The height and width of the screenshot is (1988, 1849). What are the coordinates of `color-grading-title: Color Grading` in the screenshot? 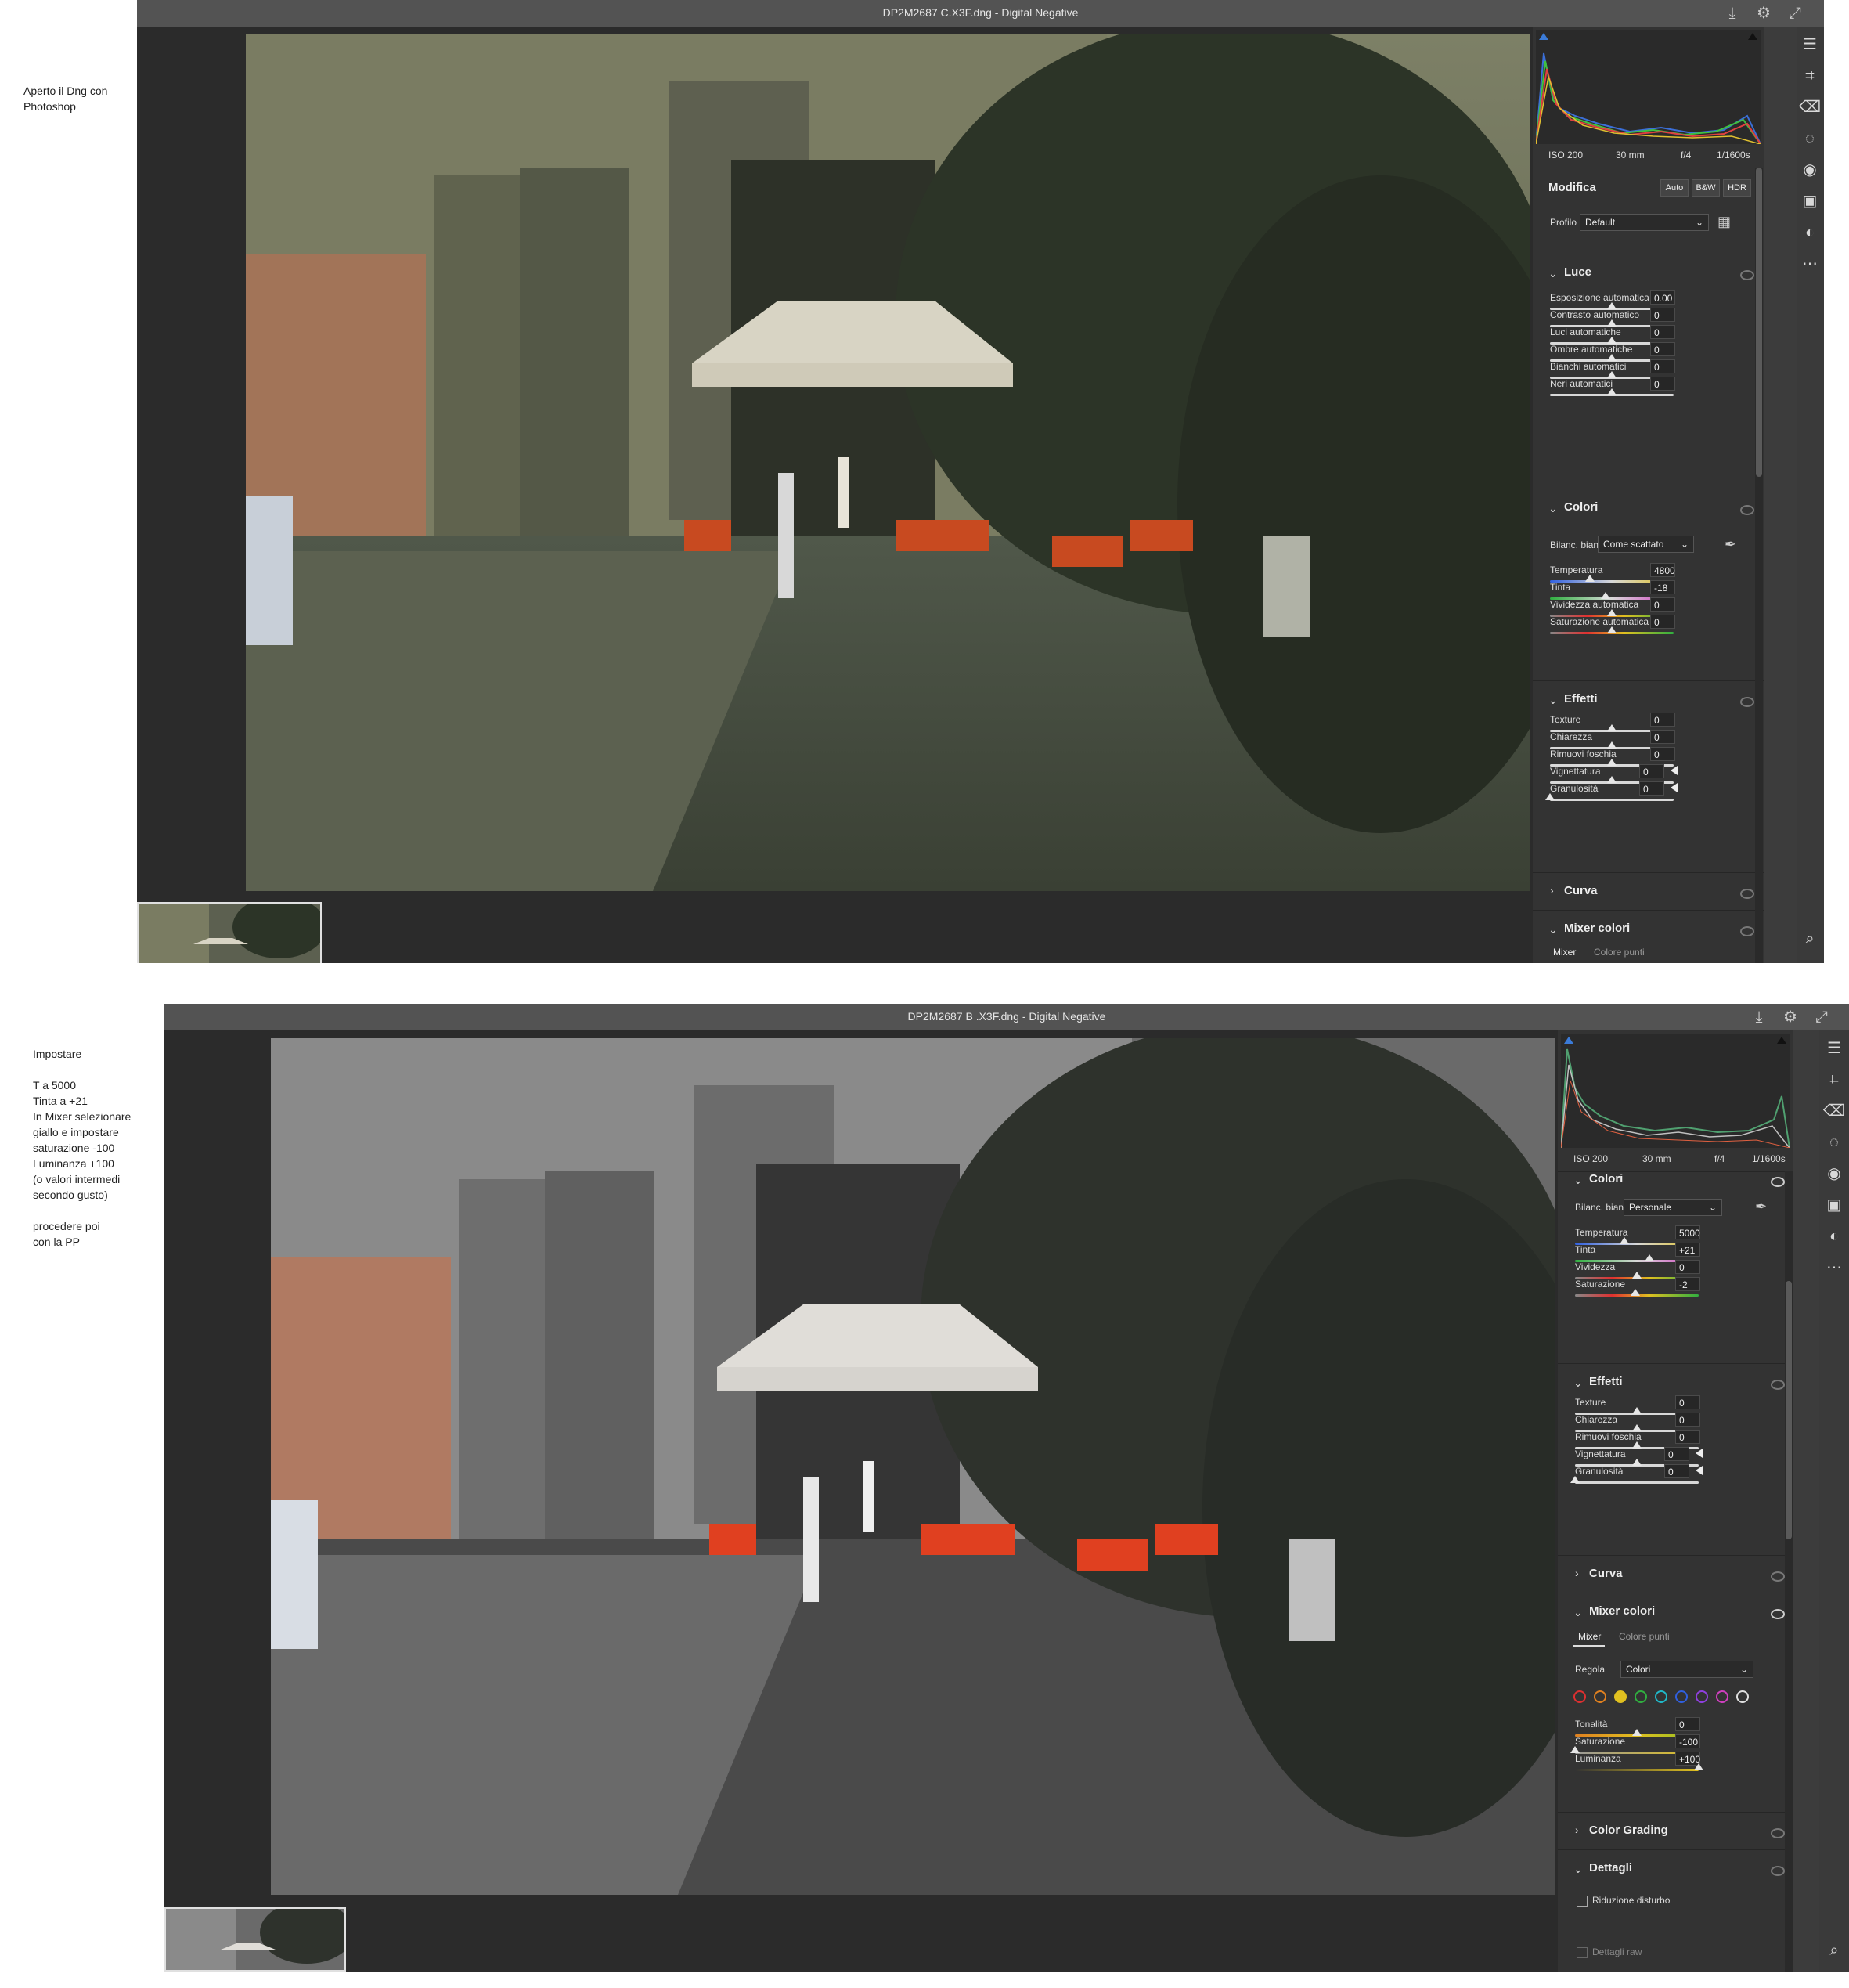 It's located at (1629, 1830).